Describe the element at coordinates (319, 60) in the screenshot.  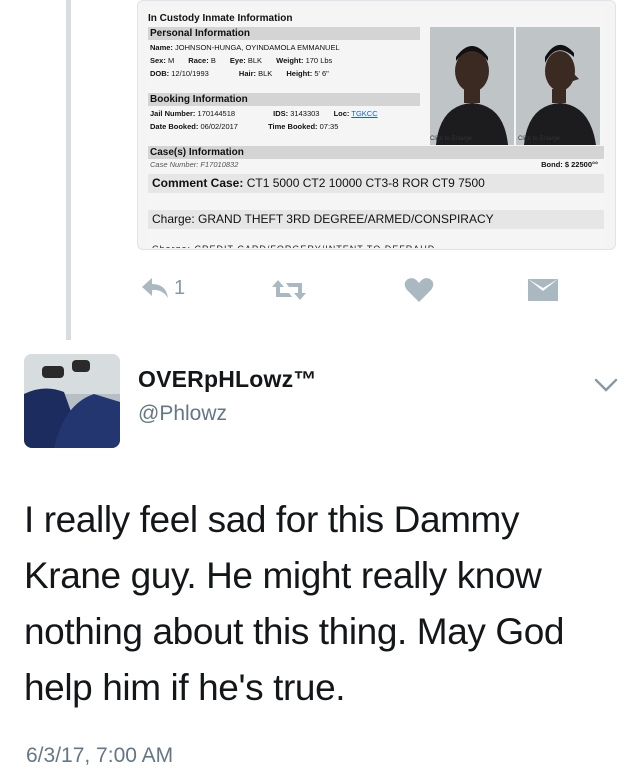
I see `weight-value: 170 Lbs` at that location.